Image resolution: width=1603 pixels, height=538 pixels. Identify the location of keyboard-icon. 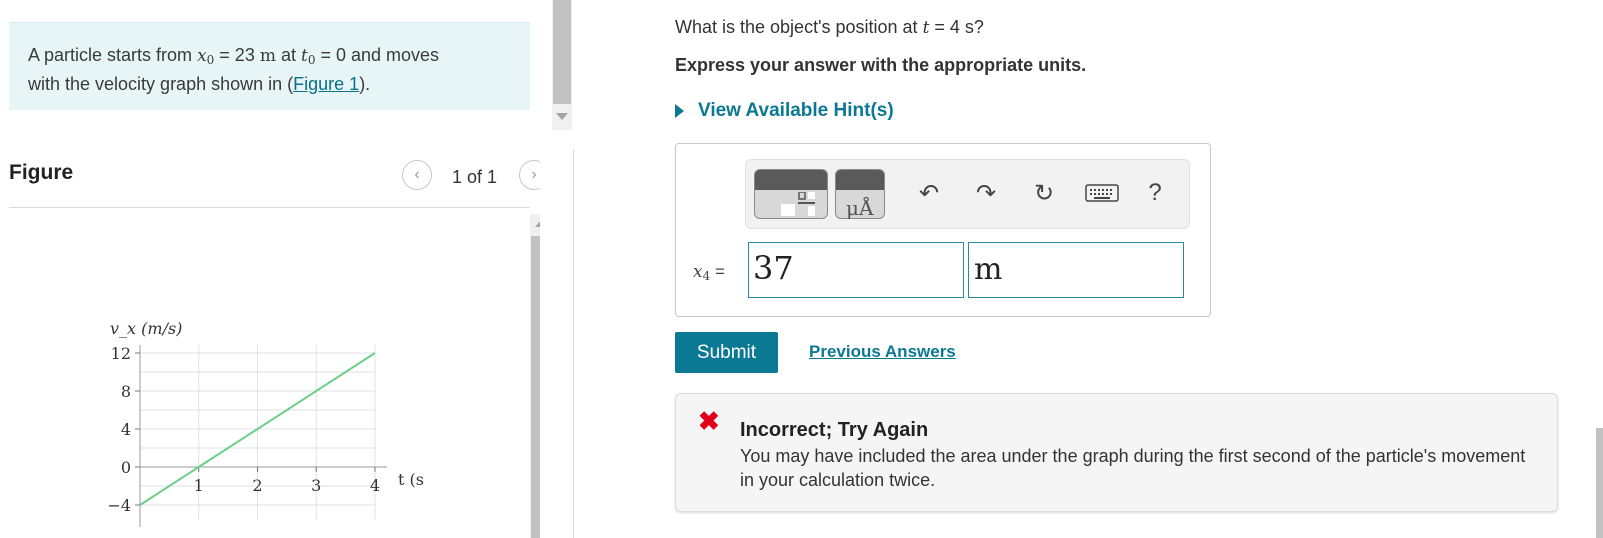
(1102, 193).